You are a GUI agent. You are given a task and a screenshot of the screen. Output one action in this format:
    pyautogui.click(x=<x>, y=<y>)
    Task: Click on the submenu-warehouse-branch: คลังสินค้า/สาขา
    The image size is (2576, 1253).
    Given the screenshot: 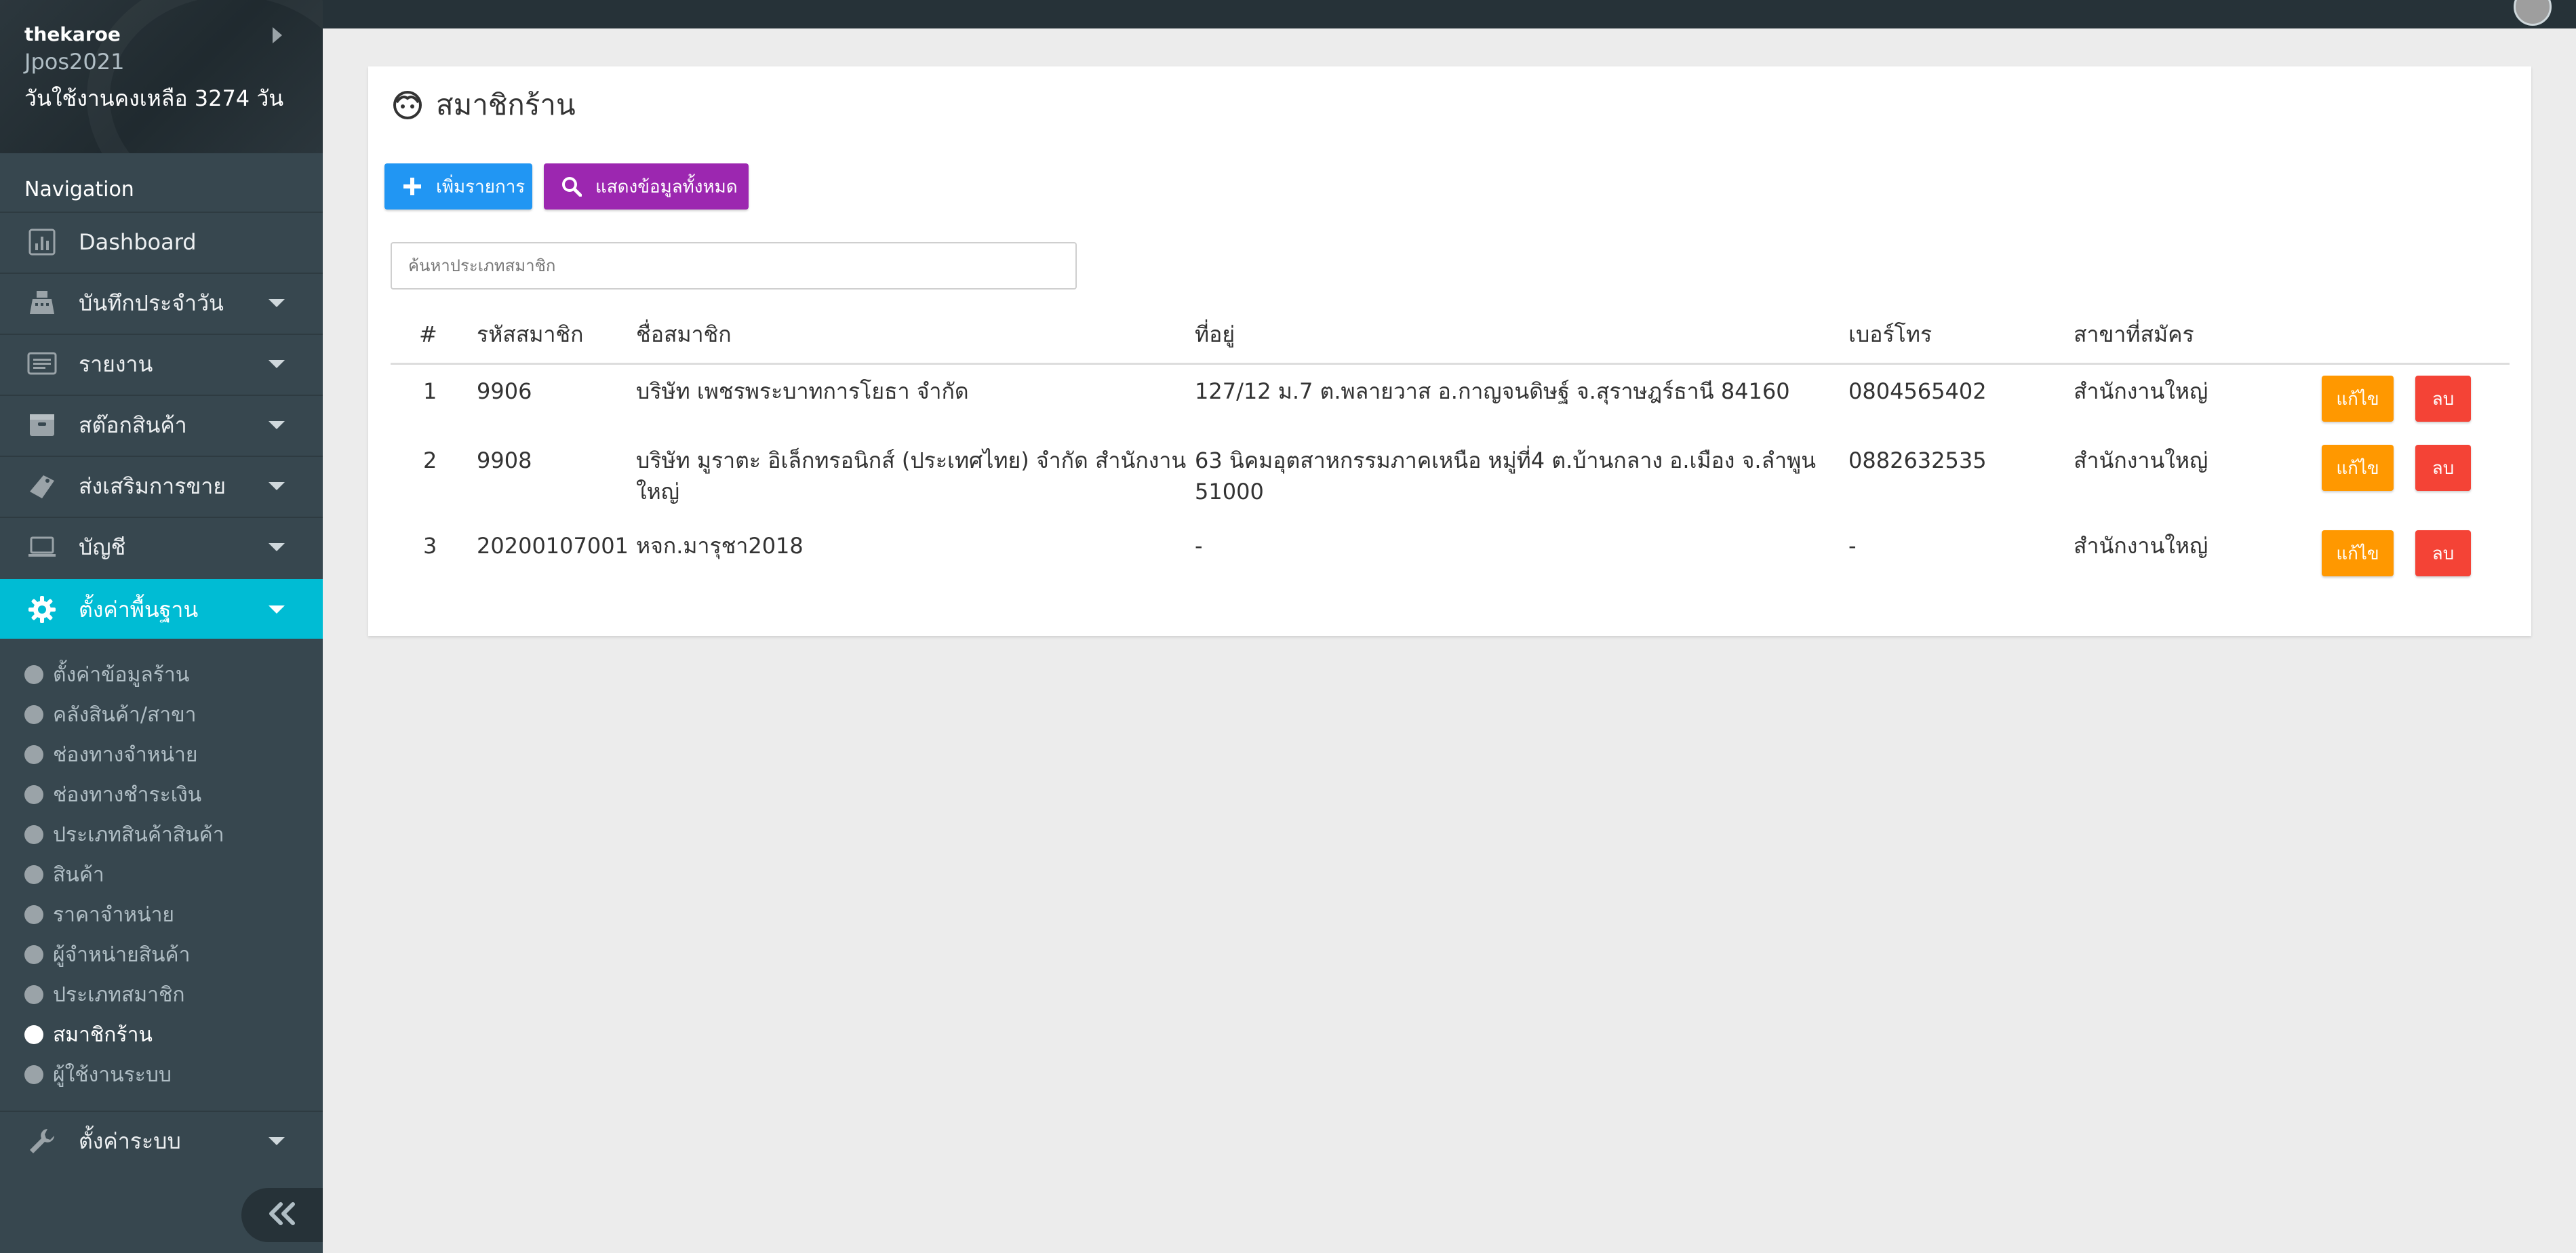 What is the action you would take?
    pyautogui.click(x=110, y=715)
    